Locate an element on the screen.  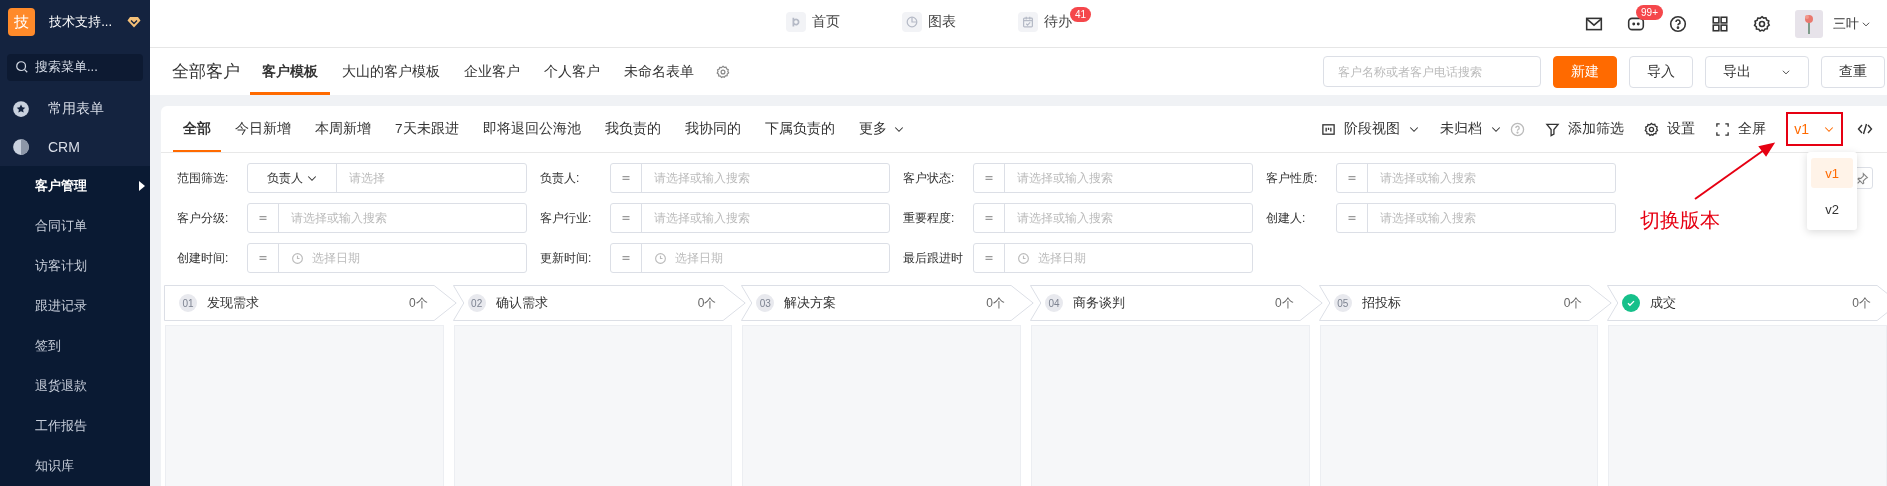
fullscreen-button: 全屏 is located at coordinates (1741, 129).